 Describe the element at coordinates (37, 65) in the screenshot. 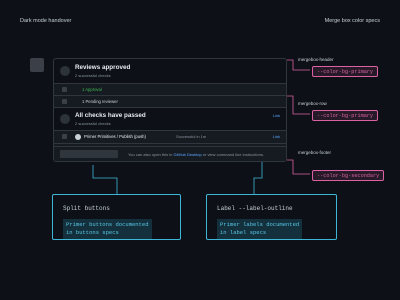

I see `avatar` at that location.